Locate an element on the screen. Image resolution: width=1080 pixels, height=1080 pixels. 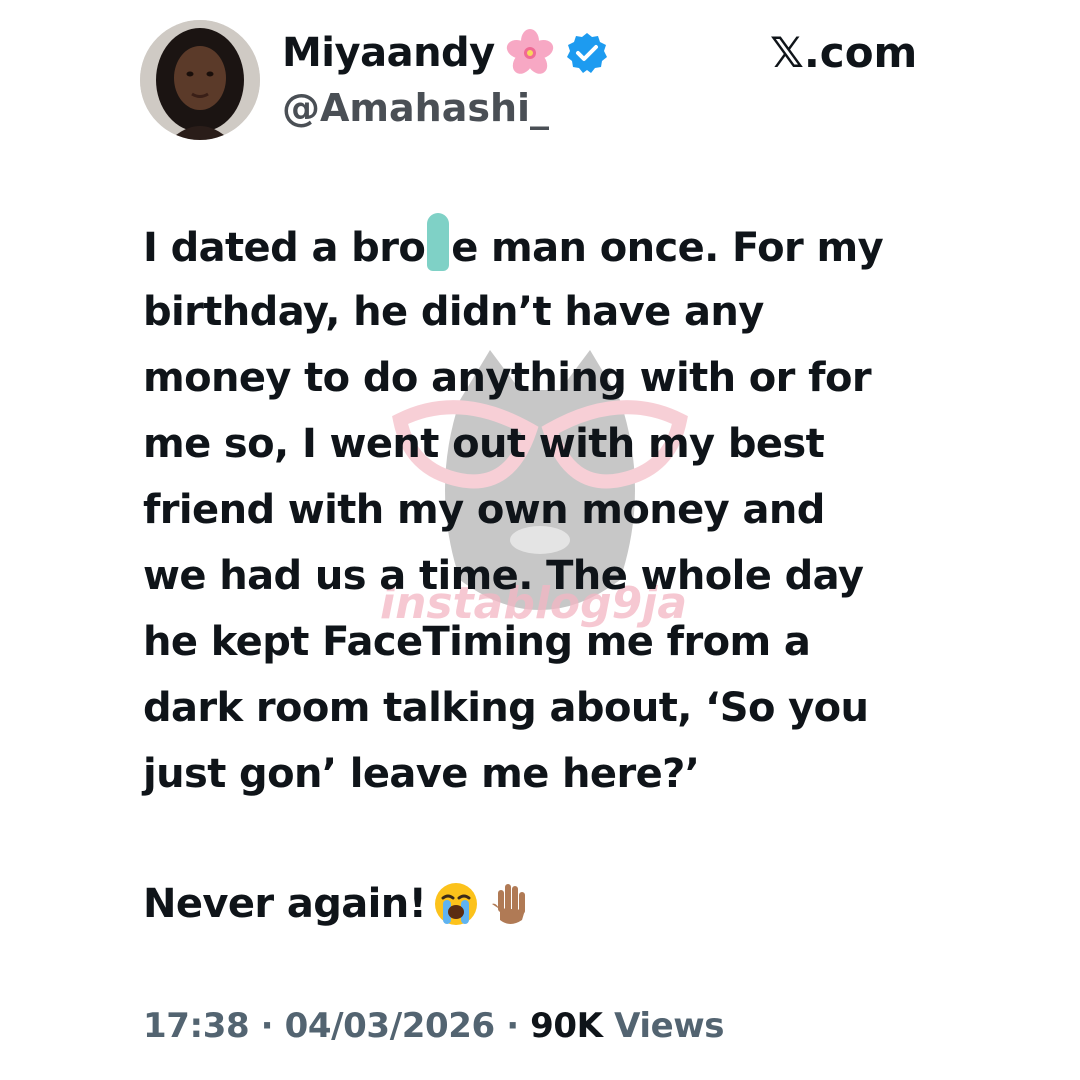
tweet-line: me so, I went out with my best is located at coordinates (484, 444).